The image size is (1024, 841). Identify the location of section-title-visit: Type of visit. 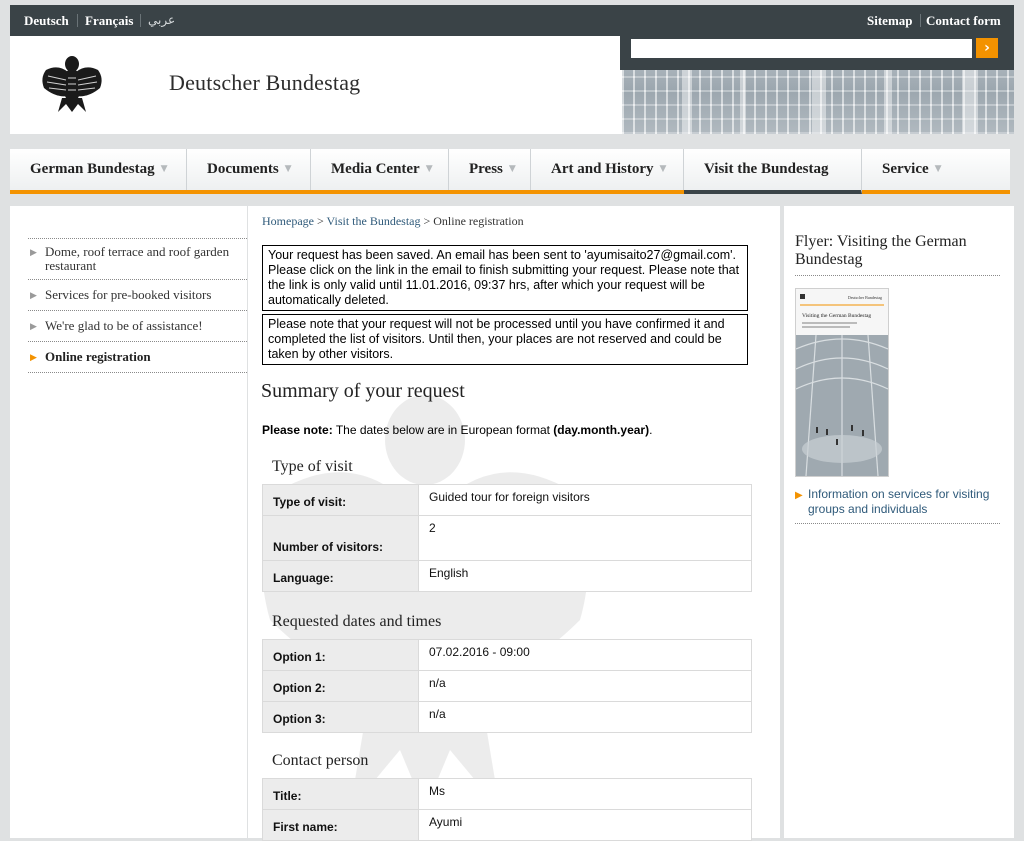
(312, 466).